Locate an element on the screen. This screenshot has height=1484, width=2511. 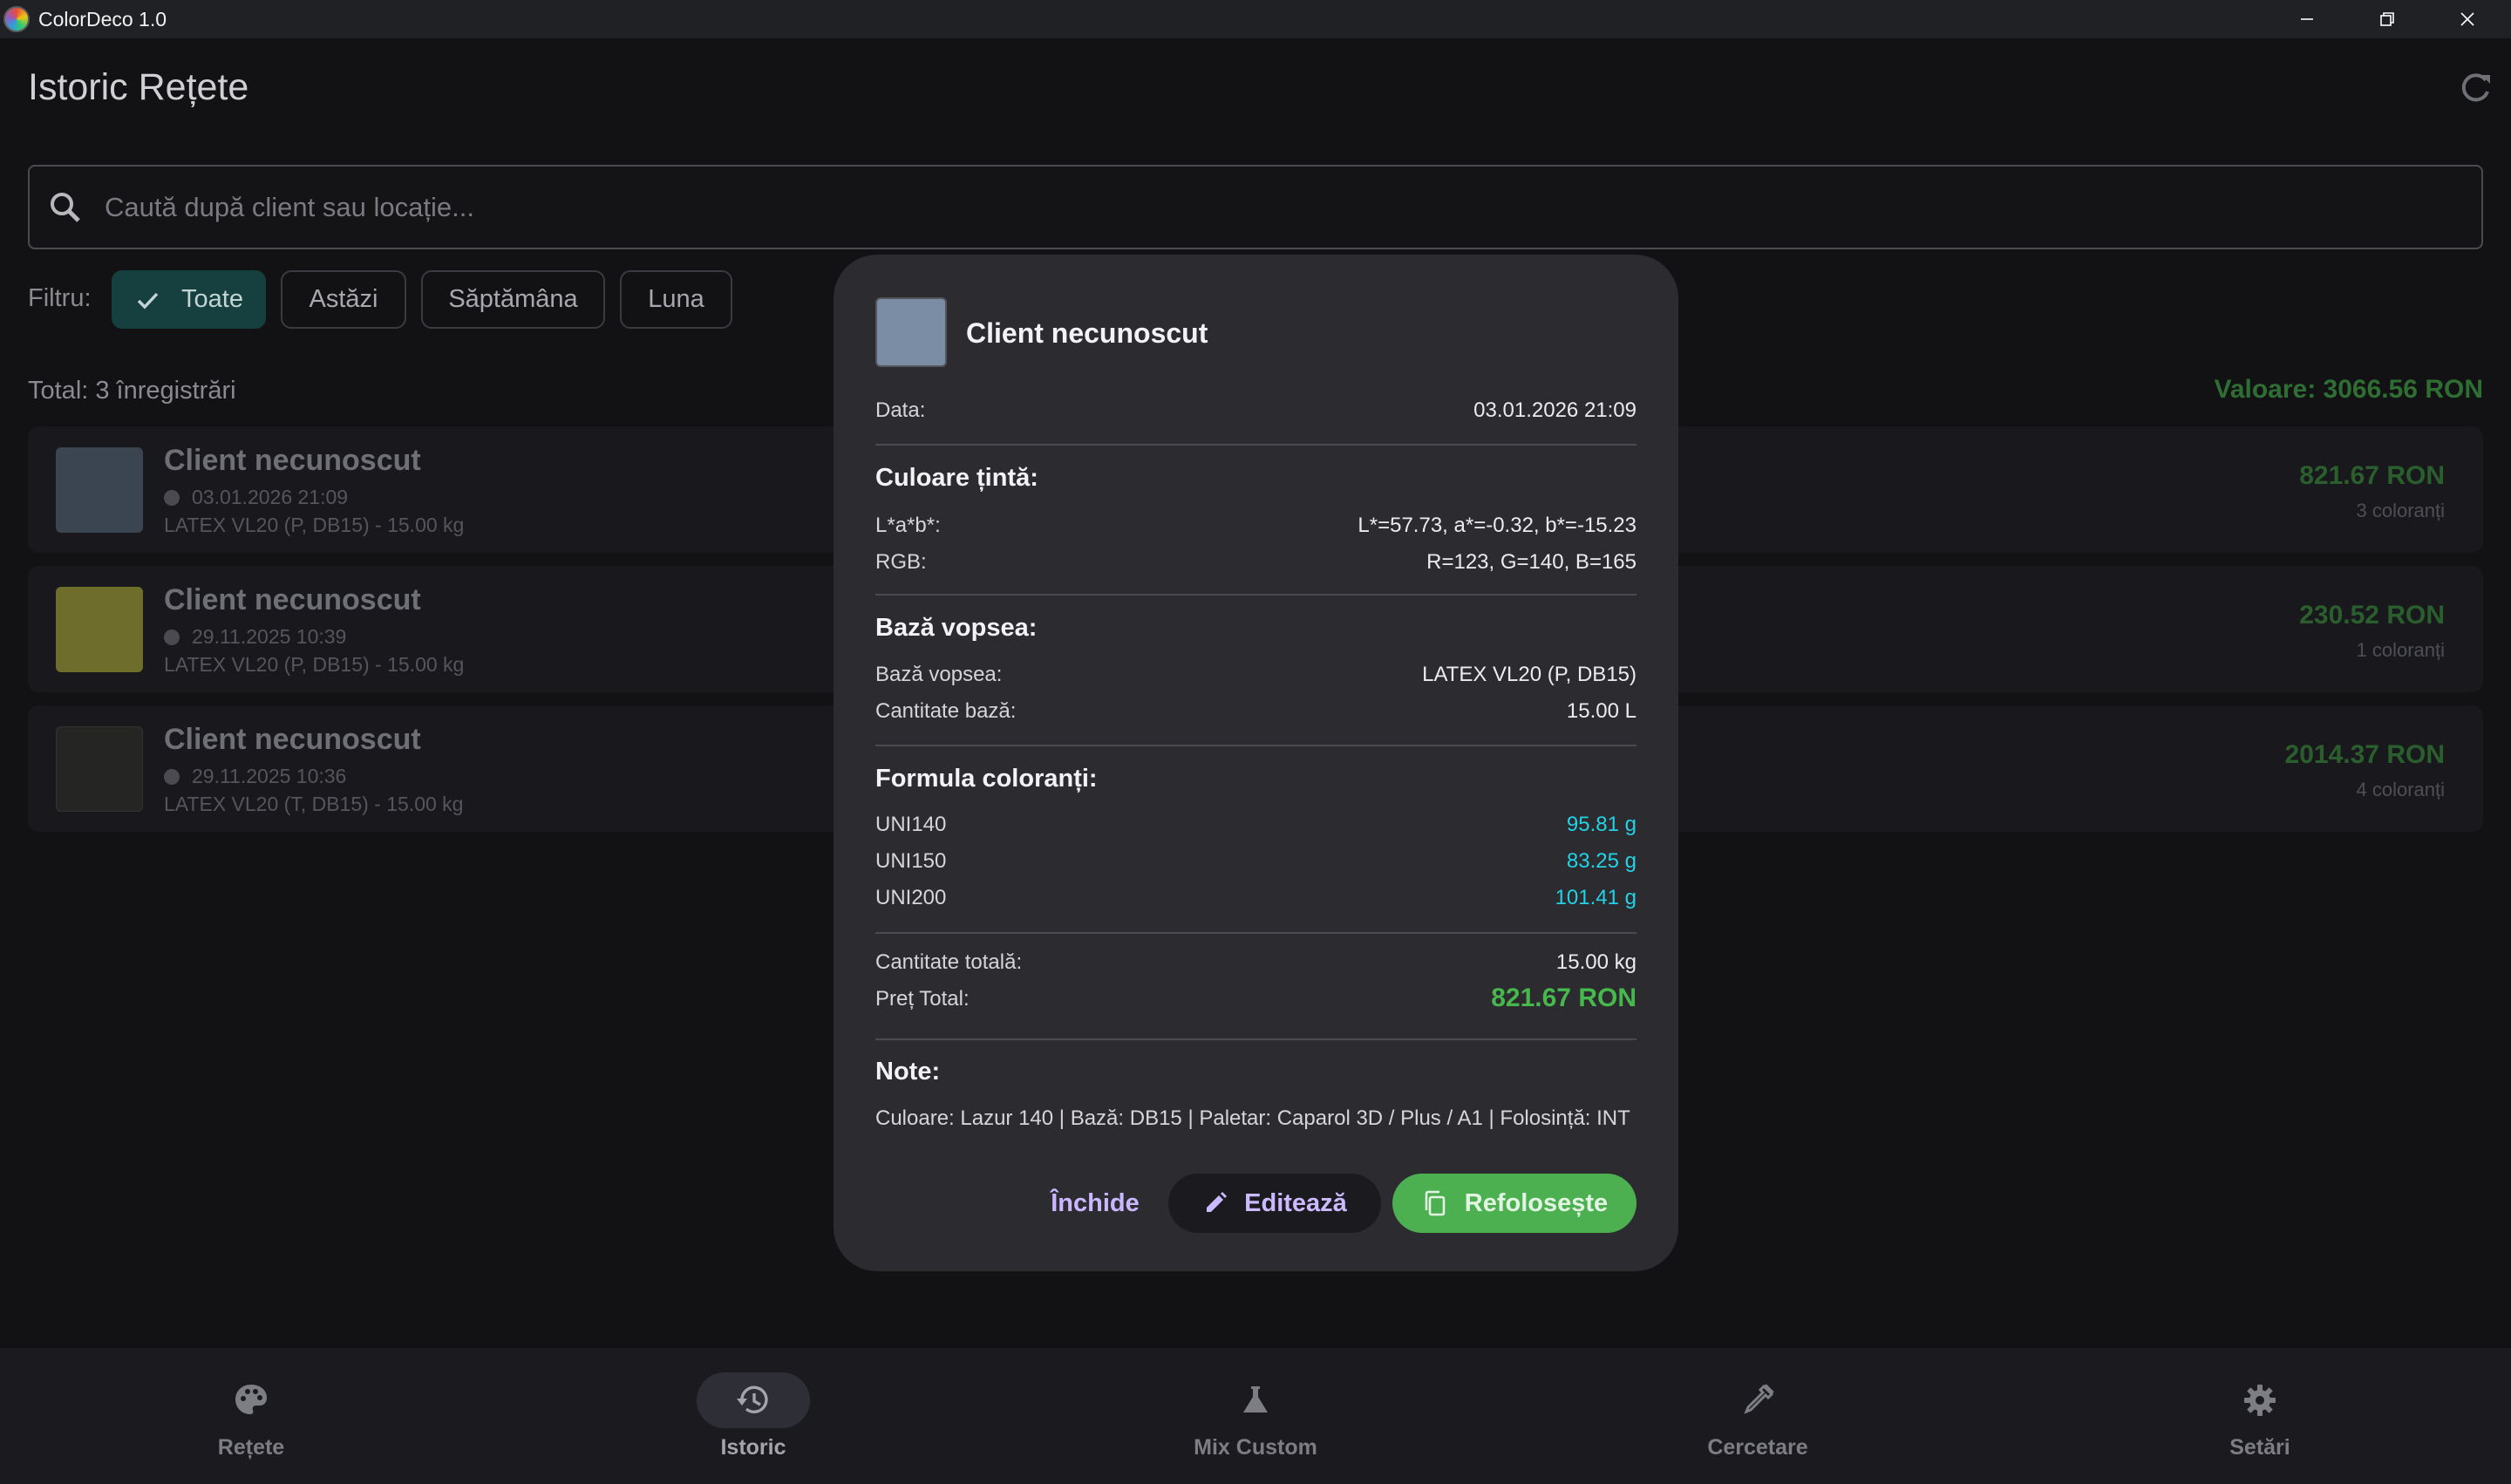
total-qty-value: 15.00 kg is located at coordinates (1596, 962).